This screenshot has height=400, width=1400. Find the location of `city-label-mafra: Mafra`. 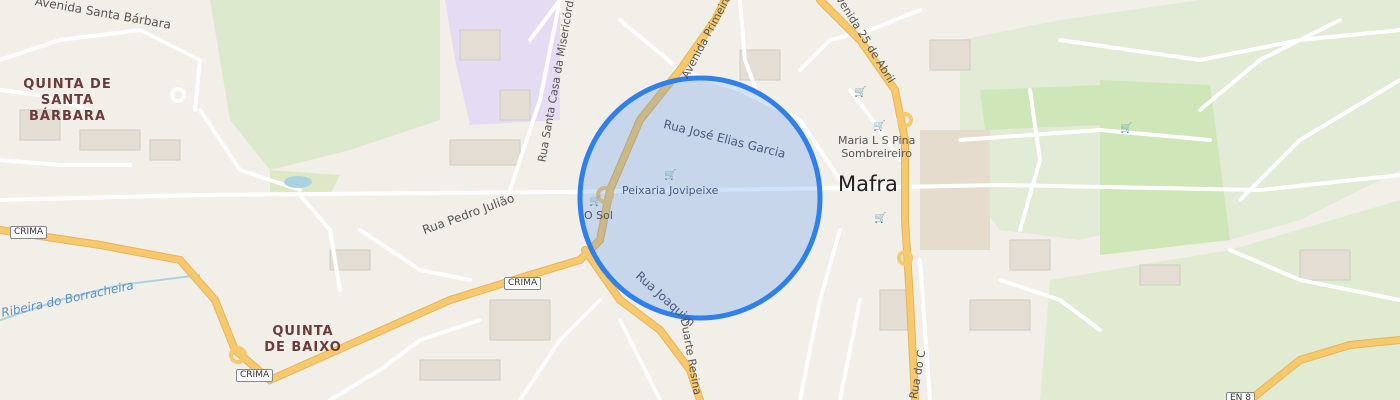

city-label-mafra: Mafra is located at coordinates (868, 184).